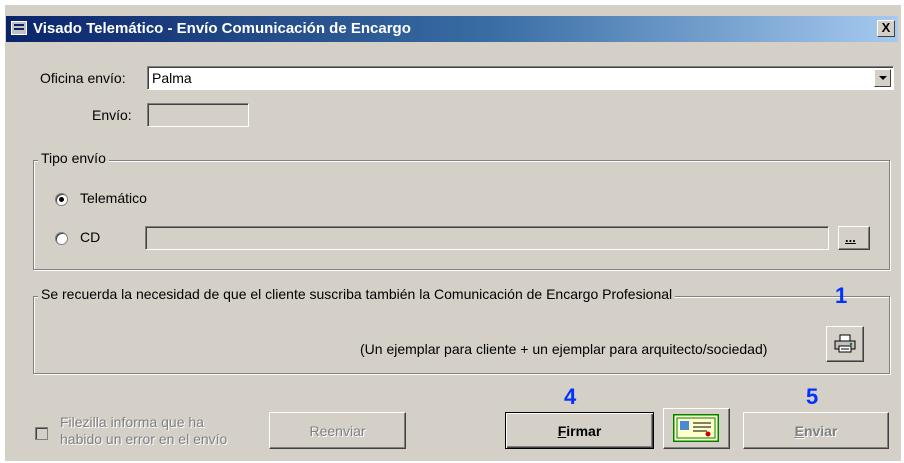 The height and width of the screenshot is (463, 904). Describe the element at coordinates (812, 396) in the screenshot. I see `step-number-5: 5` at that location.